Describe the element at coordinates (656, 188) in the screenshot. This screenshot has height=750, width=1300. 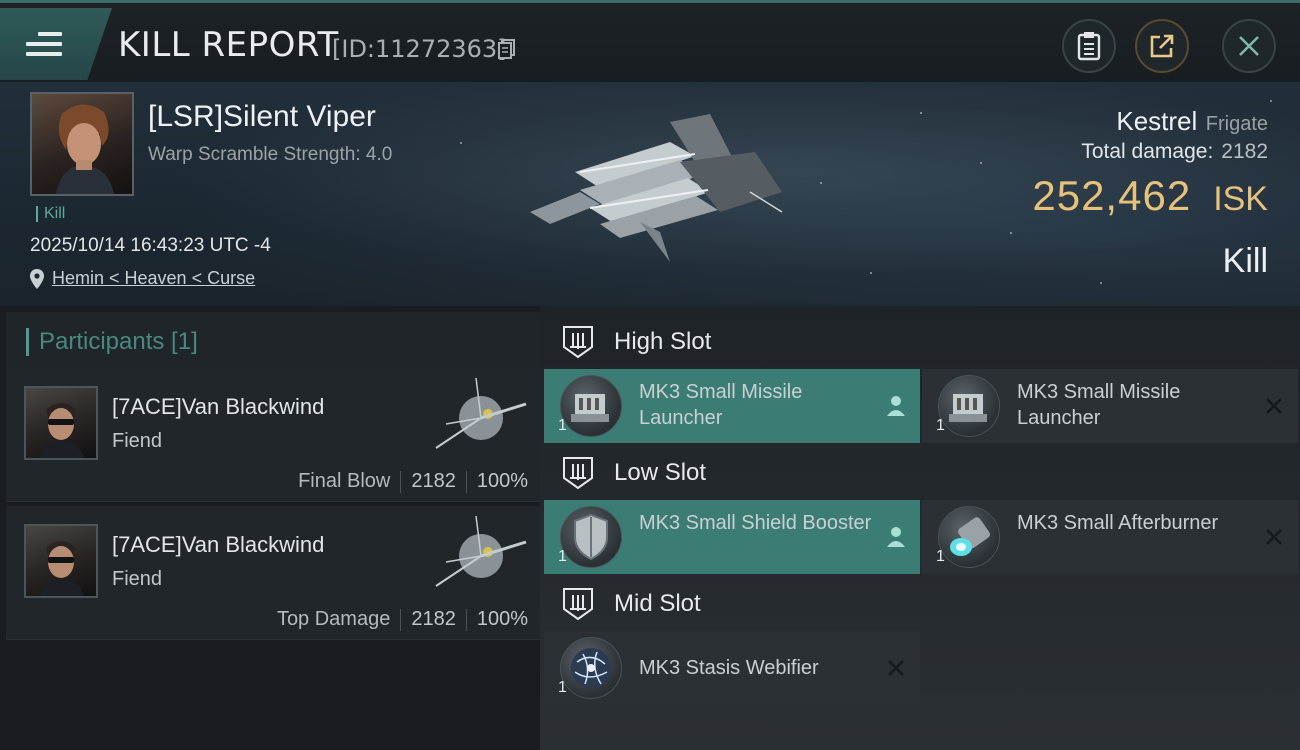
I see `ship-image` at that location.